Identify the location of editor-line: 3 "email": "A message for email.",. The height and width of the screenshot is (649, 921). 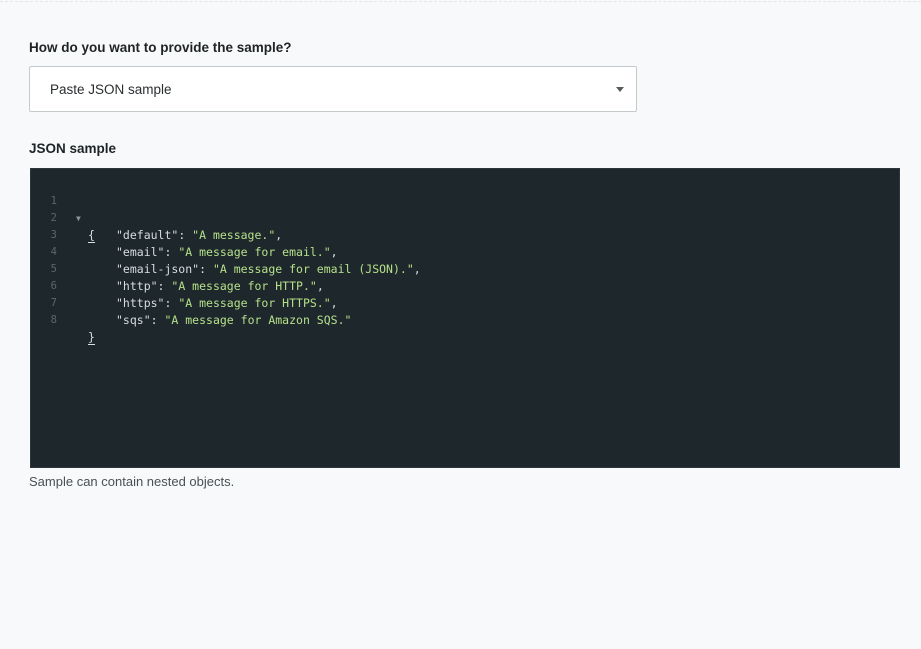
(465, 234).